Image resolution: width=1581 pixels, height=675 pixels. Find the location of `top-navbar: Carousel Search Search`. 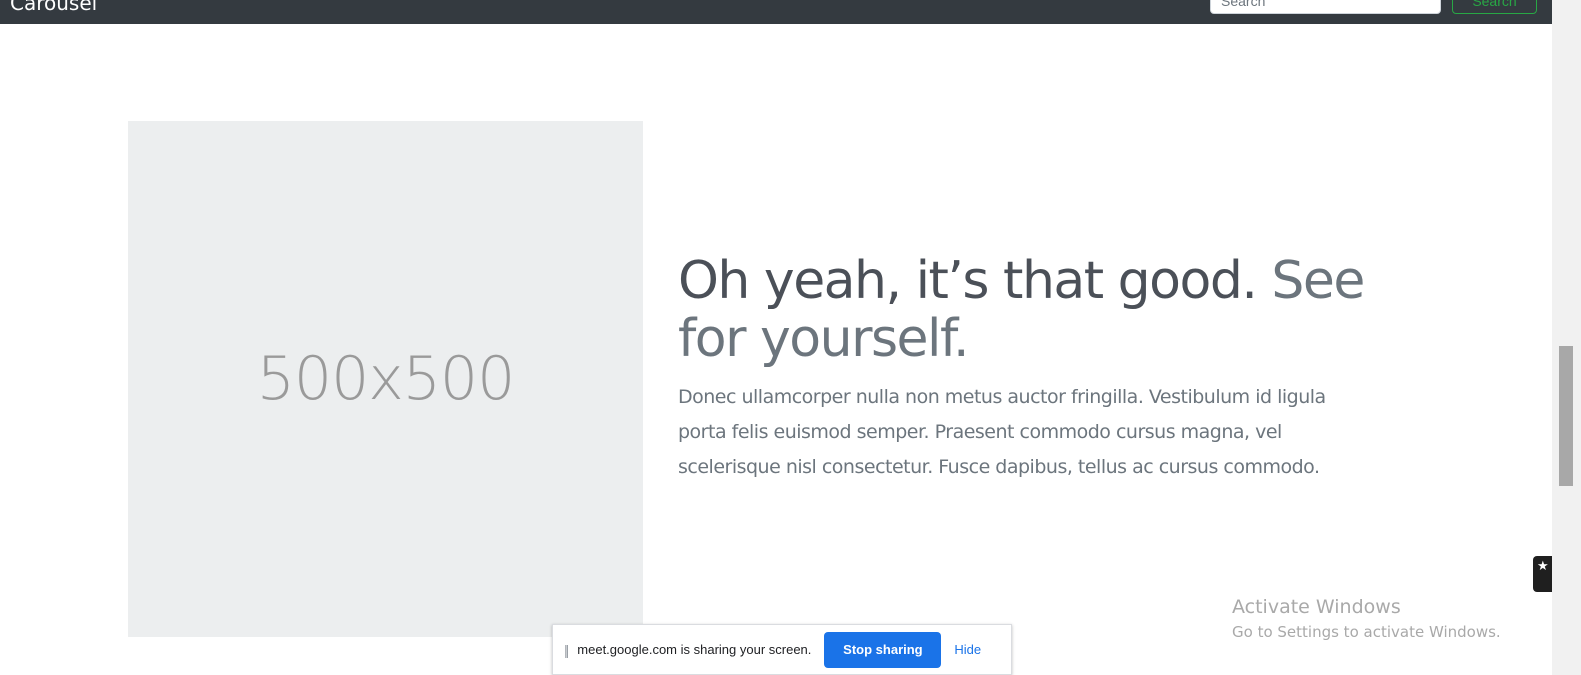

top-navbar: Carousel Search Search is located at coordinates (776, 12).